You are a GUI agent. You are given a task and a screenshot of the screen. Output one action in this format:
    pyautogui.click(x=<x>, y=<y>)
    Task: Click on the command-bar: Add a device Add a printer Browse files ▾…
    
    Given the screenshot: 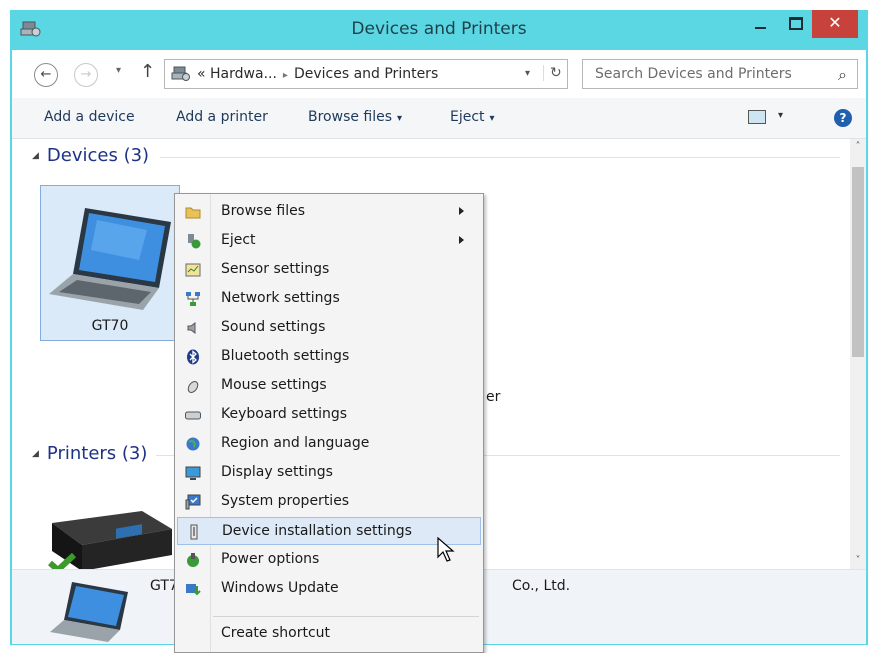 What is the action you would take?
    pyautogui.click(x=439, y=118)
    